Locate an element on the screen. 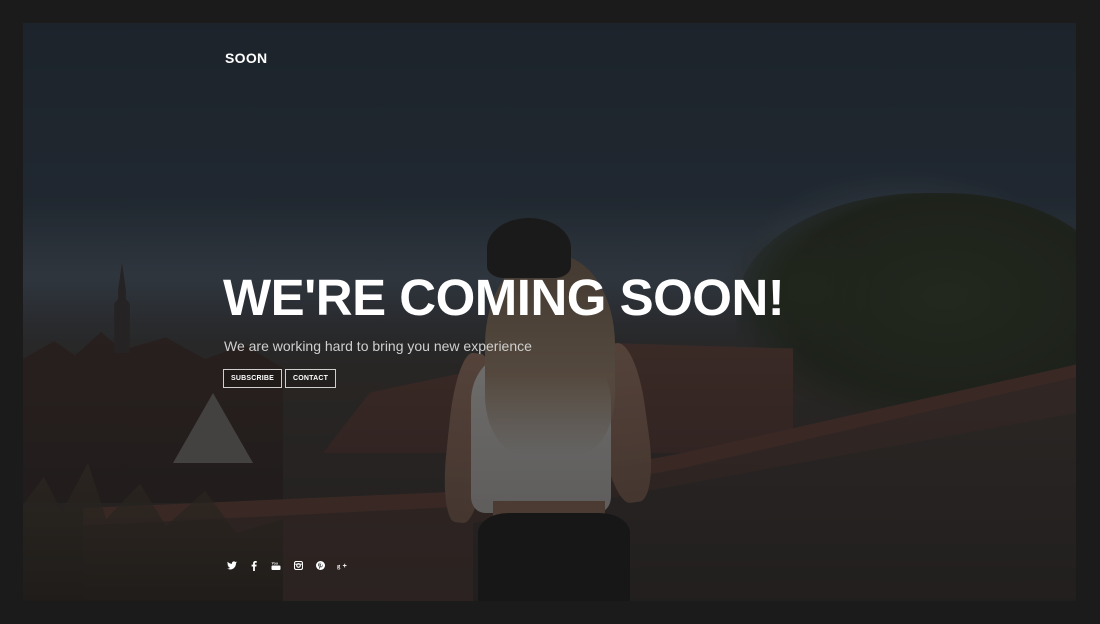  instagram-icon is located at coordinates (298, 565).